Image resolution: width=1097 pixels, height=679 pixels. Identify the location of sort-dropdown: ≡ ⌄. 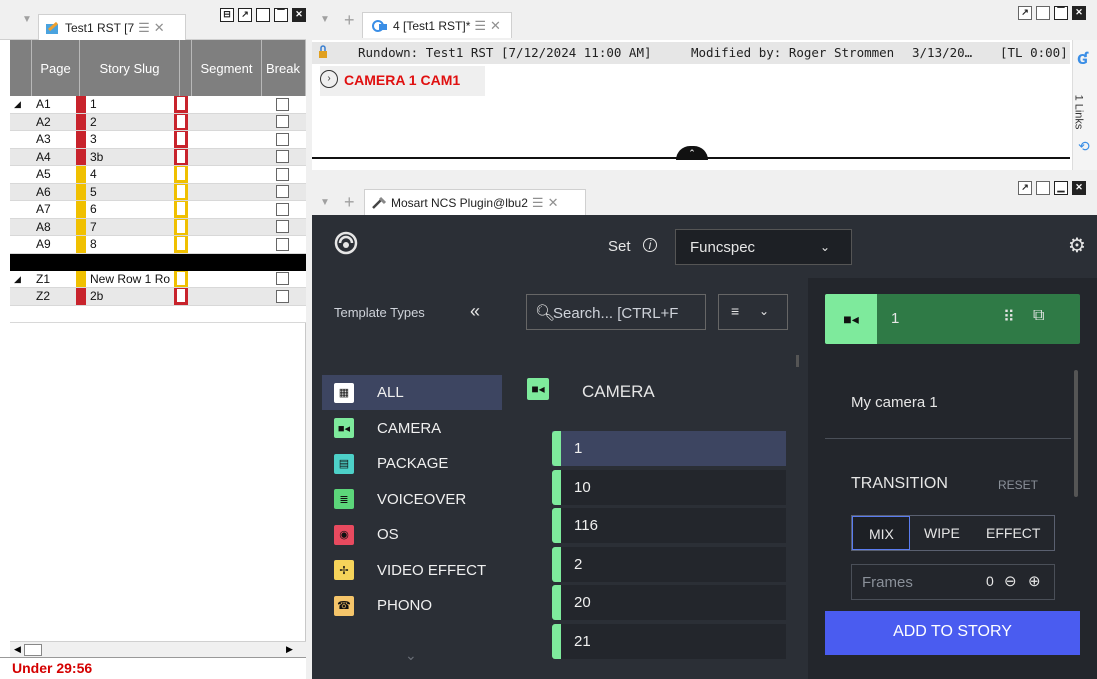
(753, 312).